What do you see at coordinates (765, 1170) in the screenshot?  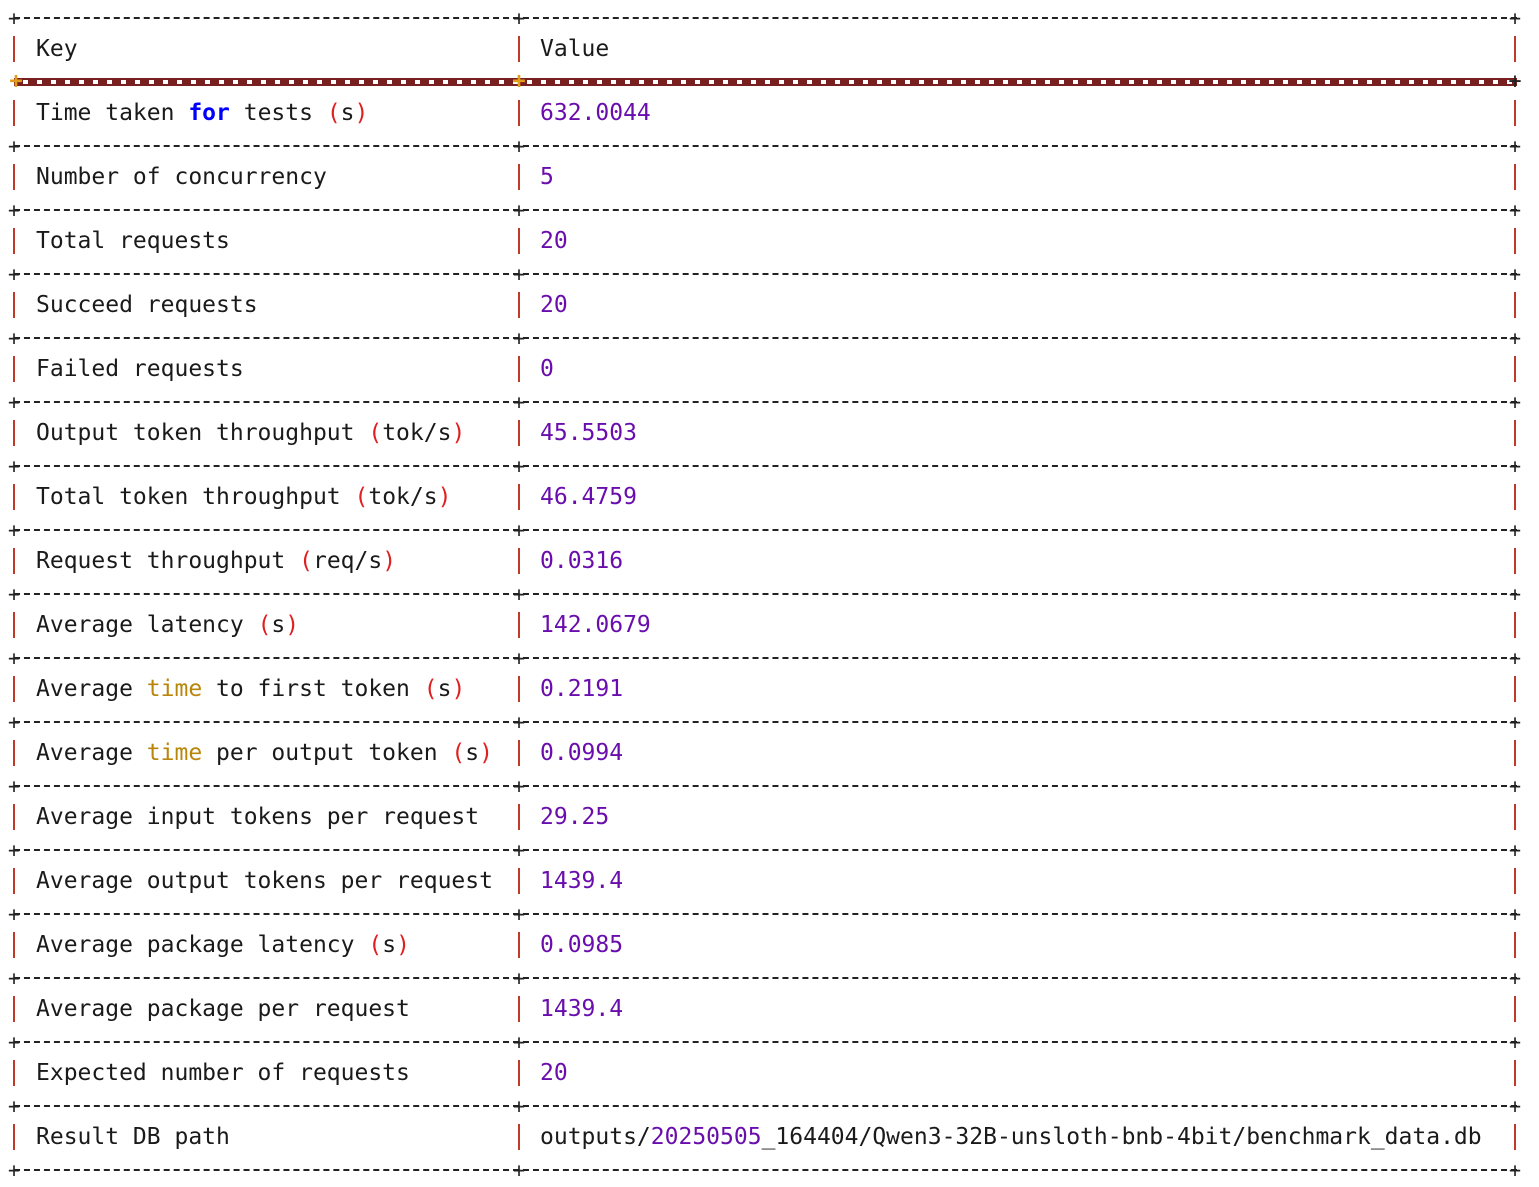 I see `row-separator` at bounding box center [765, 1170].